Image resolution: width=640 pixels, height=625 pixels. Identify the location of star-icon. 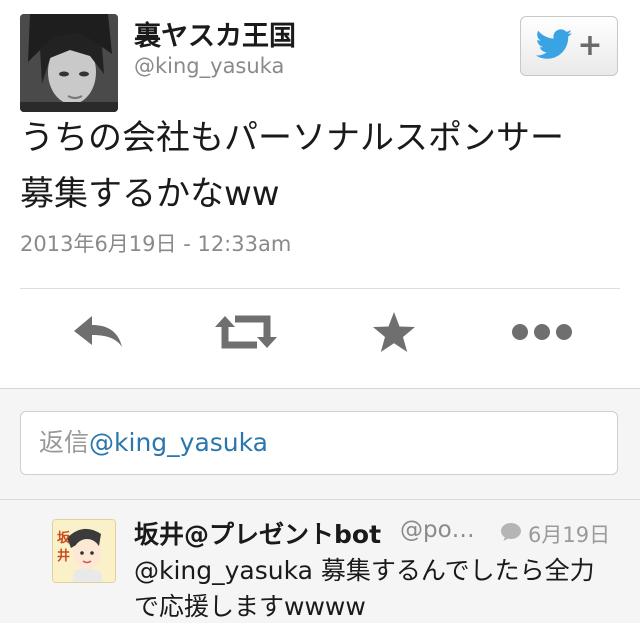
(394, 334).